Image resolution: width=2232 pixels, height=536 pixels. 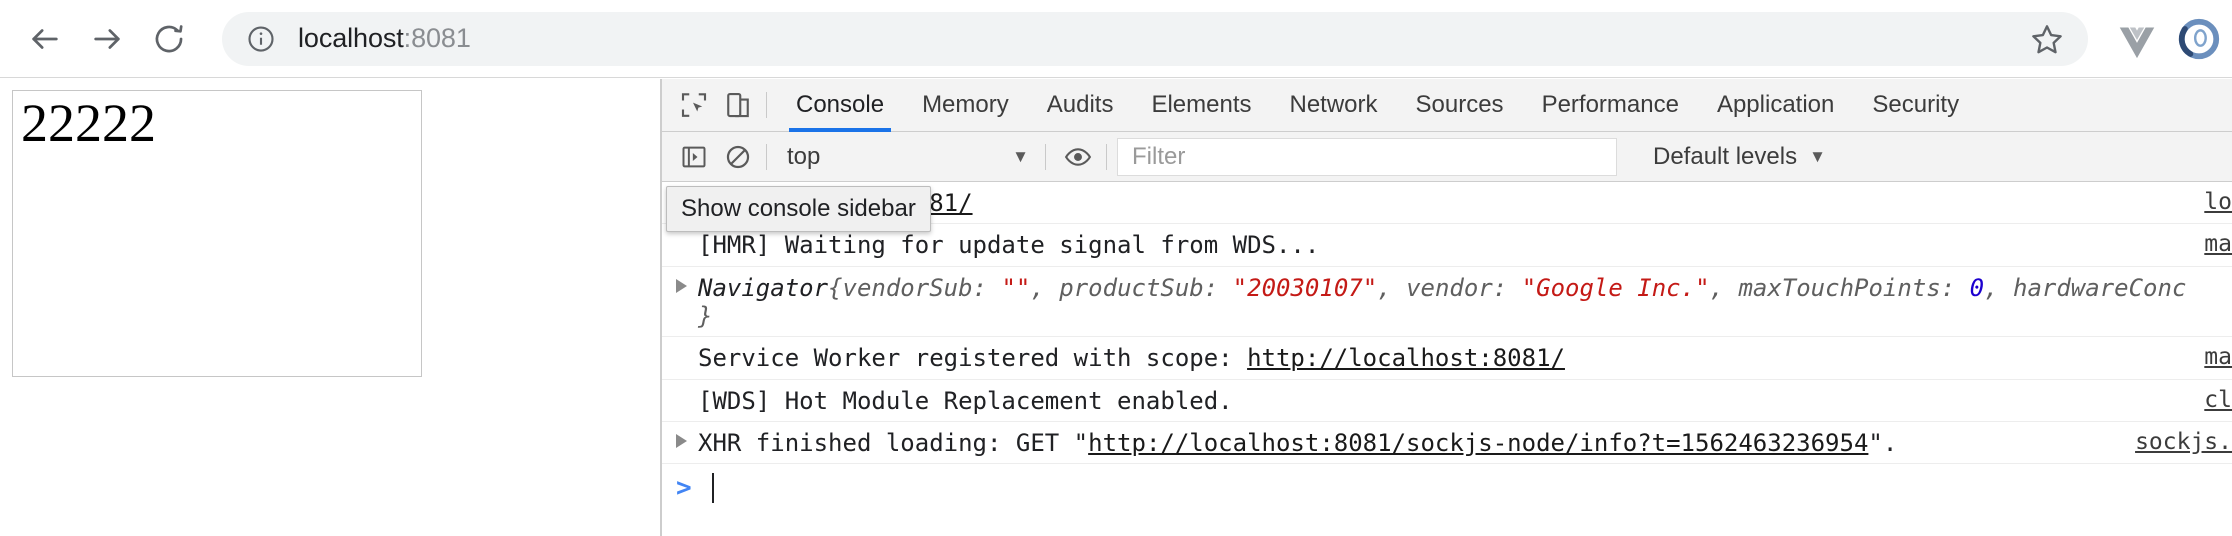 I want to click on log-levels-select: Default levels ▼, so click(x=1739, y=157).